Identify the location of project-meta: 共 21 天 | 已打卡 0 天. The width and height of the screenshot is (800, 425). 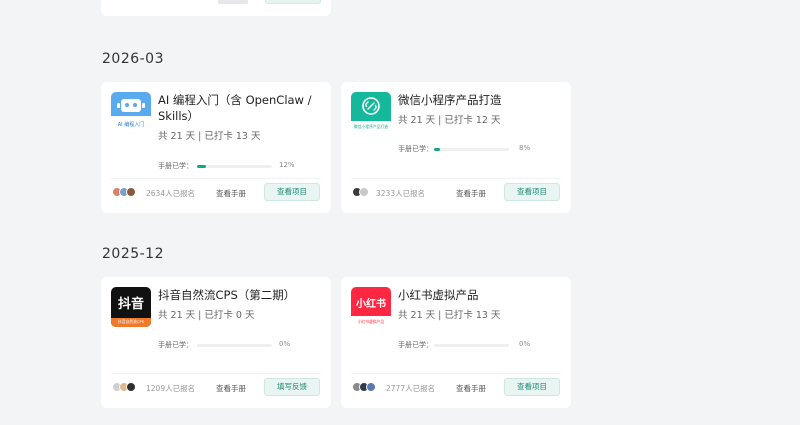
(206, 315).